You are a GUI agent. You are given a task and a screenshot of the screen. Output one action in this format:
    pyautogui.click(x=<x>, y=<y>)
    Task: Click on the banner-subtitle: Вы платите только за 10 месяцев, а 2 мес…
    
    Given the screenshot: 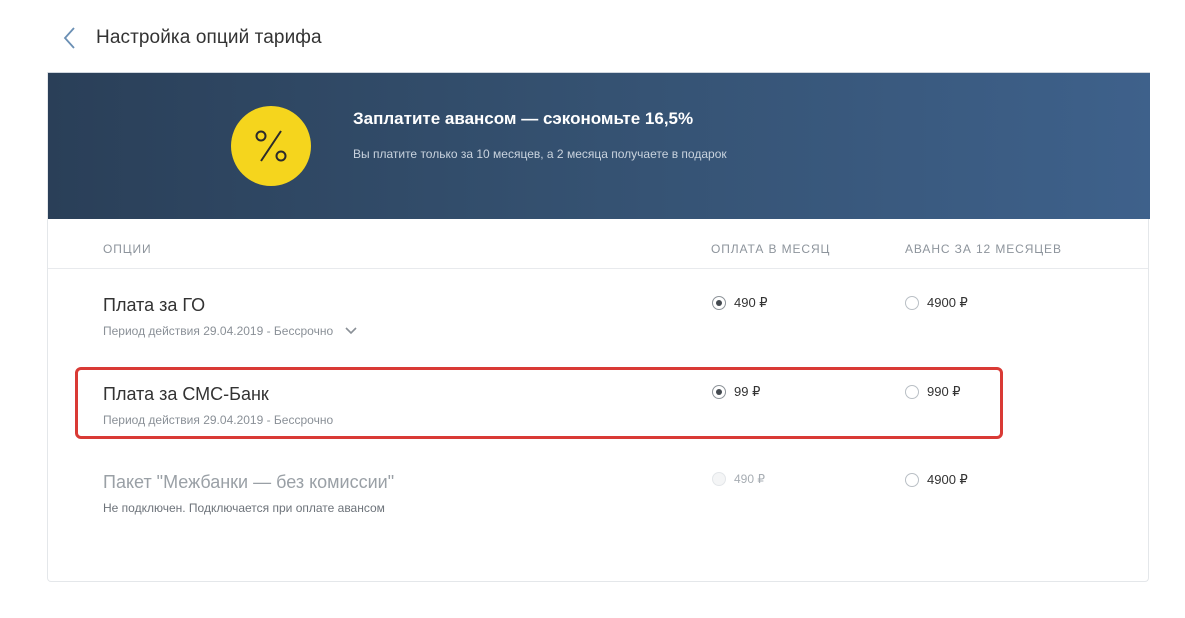 What is the action you would take?
    pyautogui.click(x=540, y=154)
    